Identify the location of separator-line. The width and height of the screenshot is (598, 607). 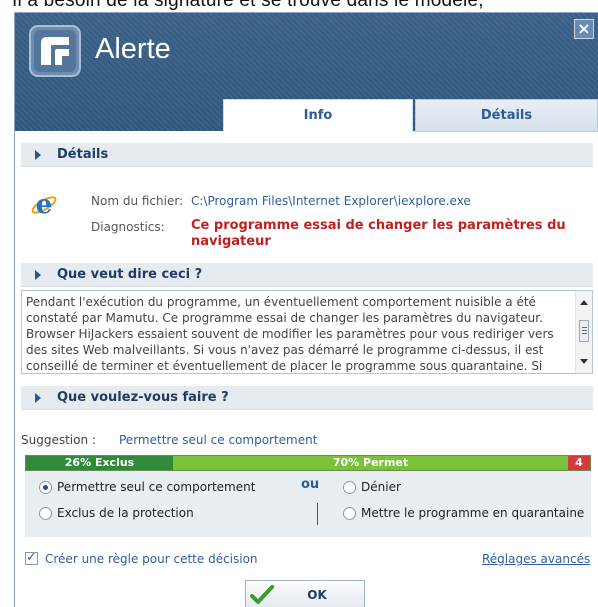
(317, 514).